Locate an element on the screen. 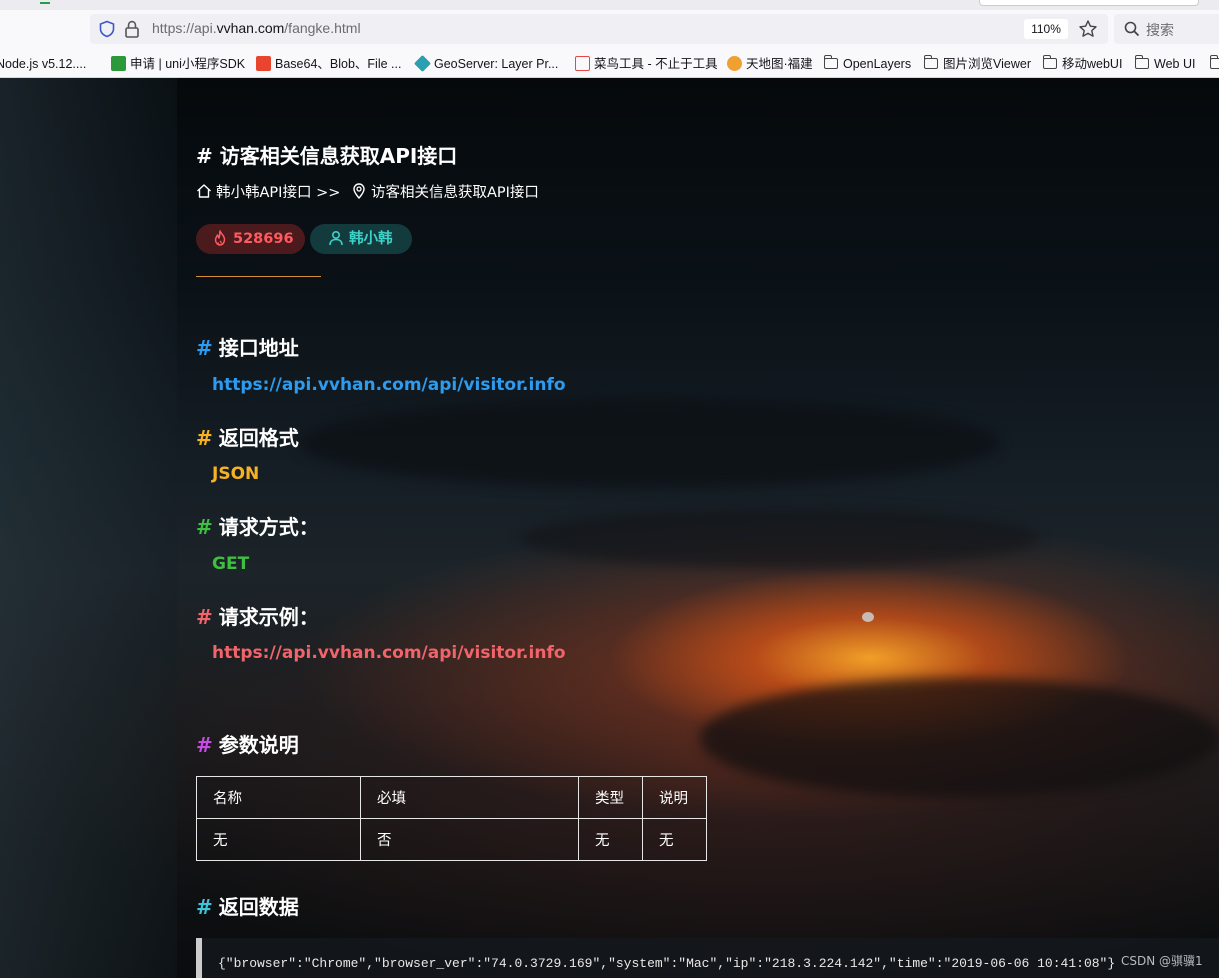 The height and width of the screenshot is (978, 1219). bookmark-label: 菜鸟工具 - 不止于工具 is located at coordinates (656, 64).